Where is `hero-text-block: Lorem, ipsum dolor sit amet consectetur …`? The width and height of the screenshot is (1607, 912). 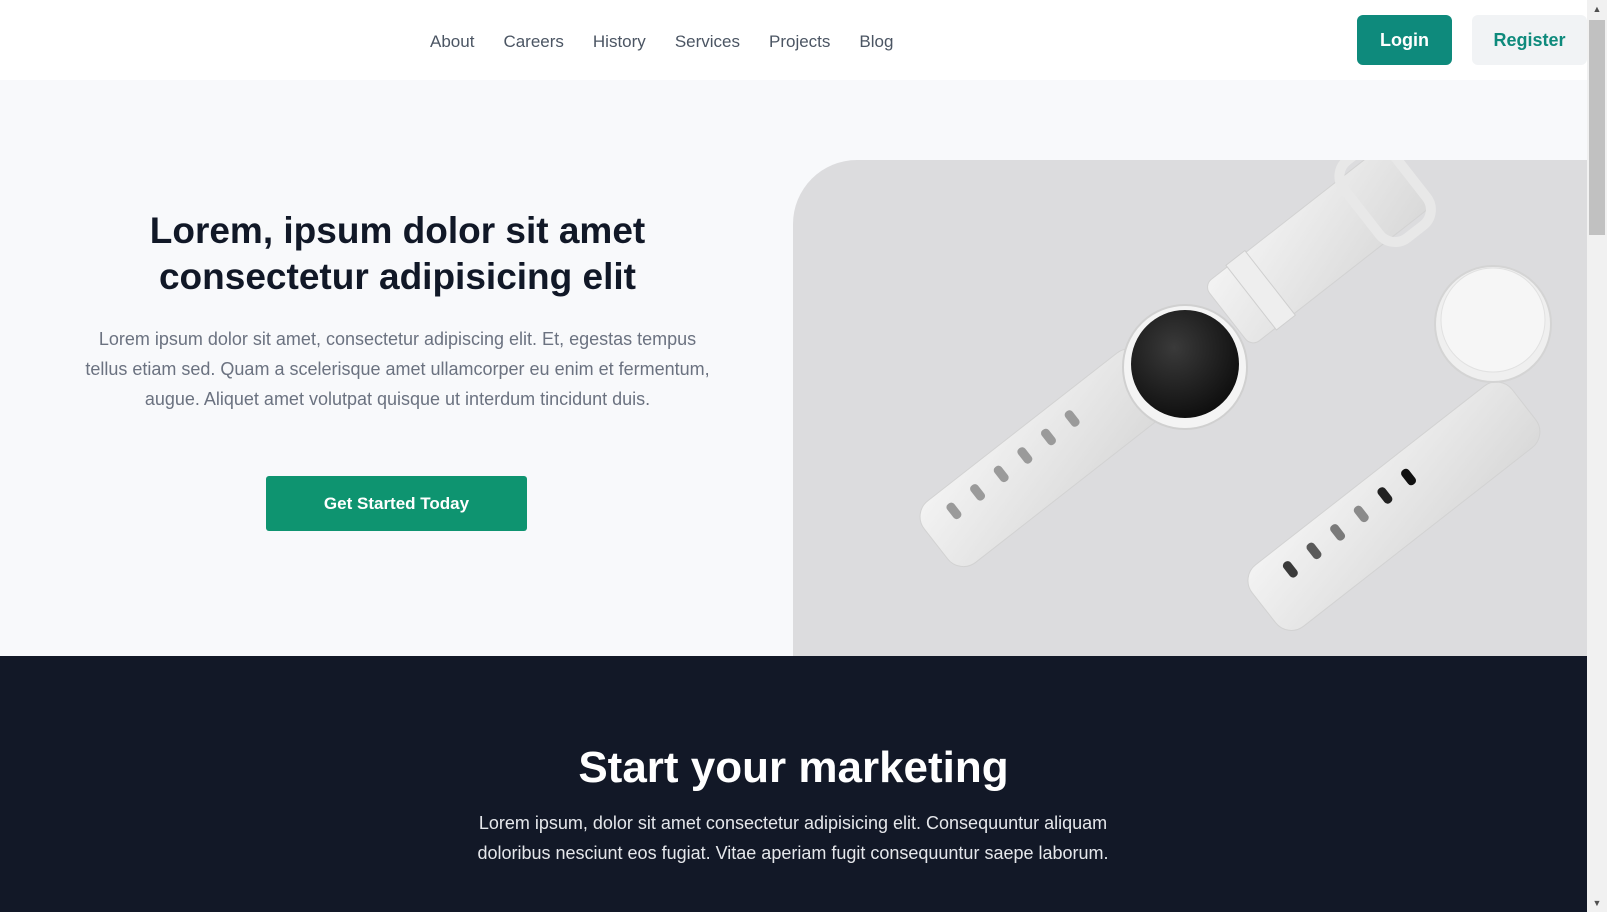 hero-text-block: Lorem, ipsum dolor sit amet consectetur … is located at coordinates (397, 311).